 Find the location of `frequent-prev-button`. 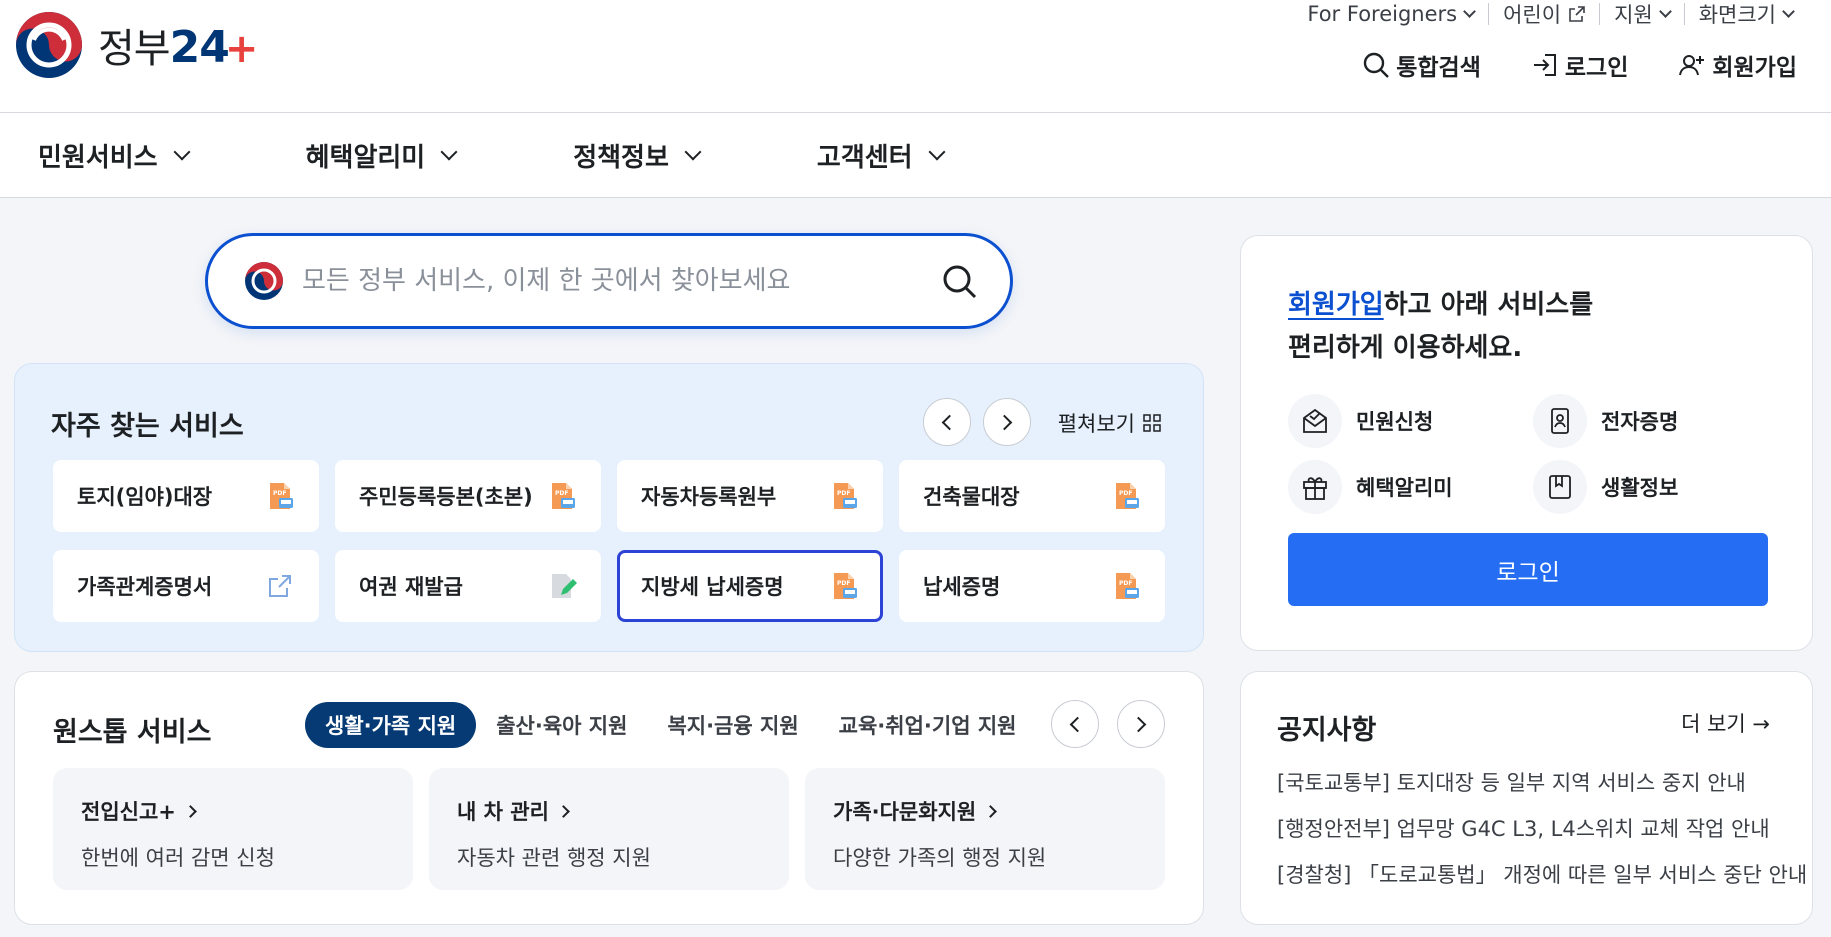

frequent-prev-button is located at coordinates (947, 422).